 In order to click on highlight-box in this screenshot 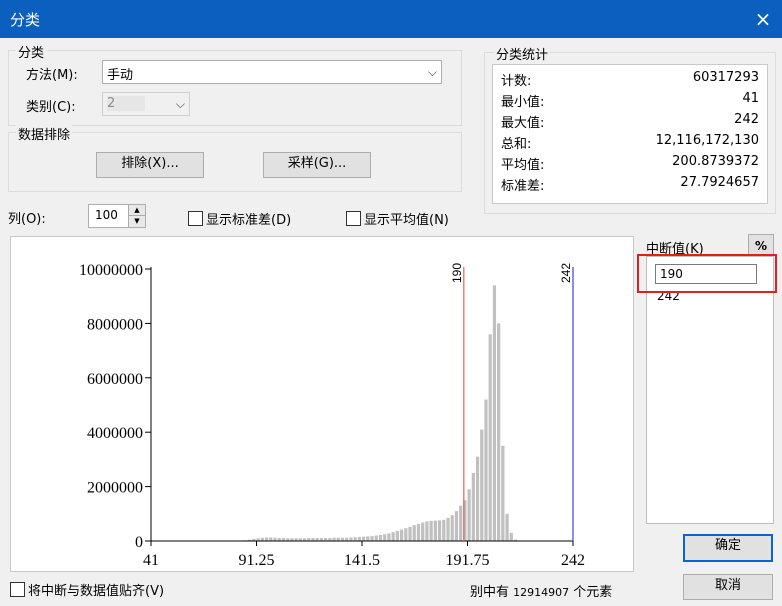, I will do `click(707, 273)`.